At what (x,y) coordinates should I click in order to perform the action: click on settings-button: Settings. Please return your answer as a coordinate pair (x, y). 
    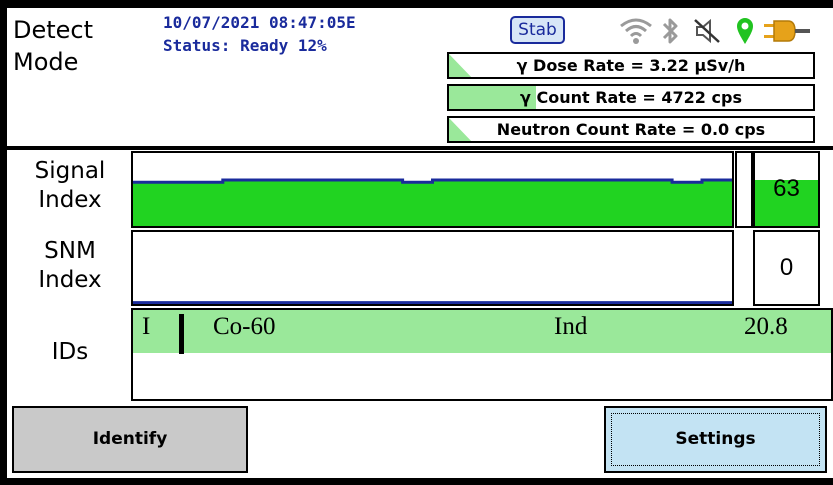
    Looking at the image, I should click on (715, 439).